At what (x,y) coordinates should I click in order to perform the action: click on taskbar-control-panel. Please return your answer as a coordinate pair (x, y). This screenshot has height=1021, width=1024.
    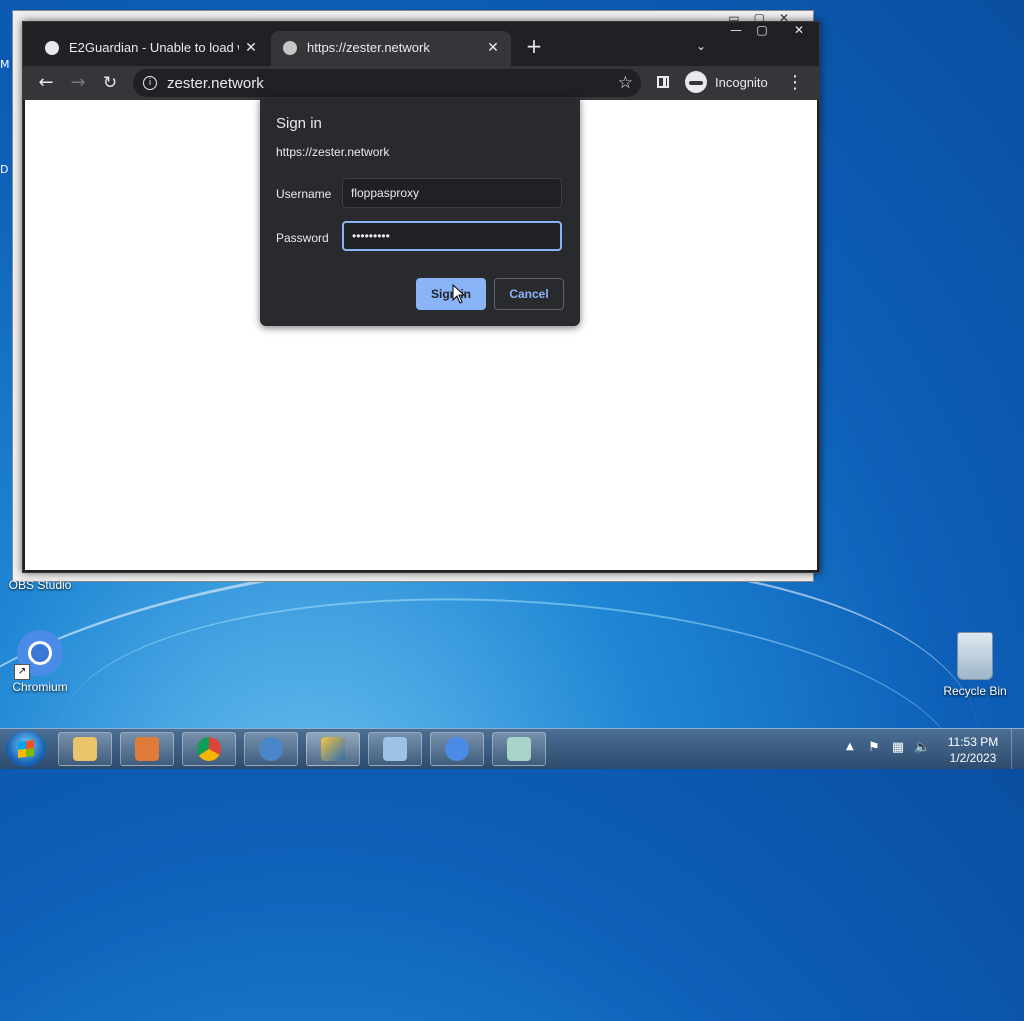
    Looking at the image, I should click on (395, 749).